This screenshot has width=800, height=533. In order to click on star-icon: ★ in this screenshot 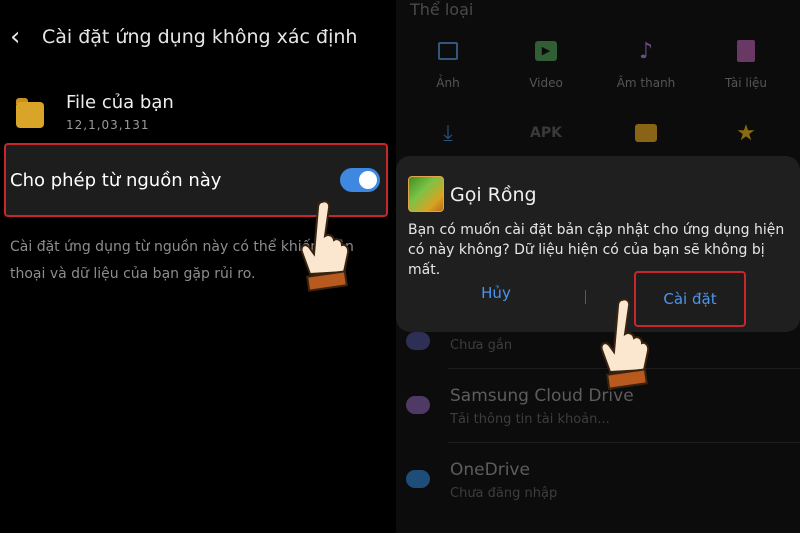, I will do `click(746, 133)`.